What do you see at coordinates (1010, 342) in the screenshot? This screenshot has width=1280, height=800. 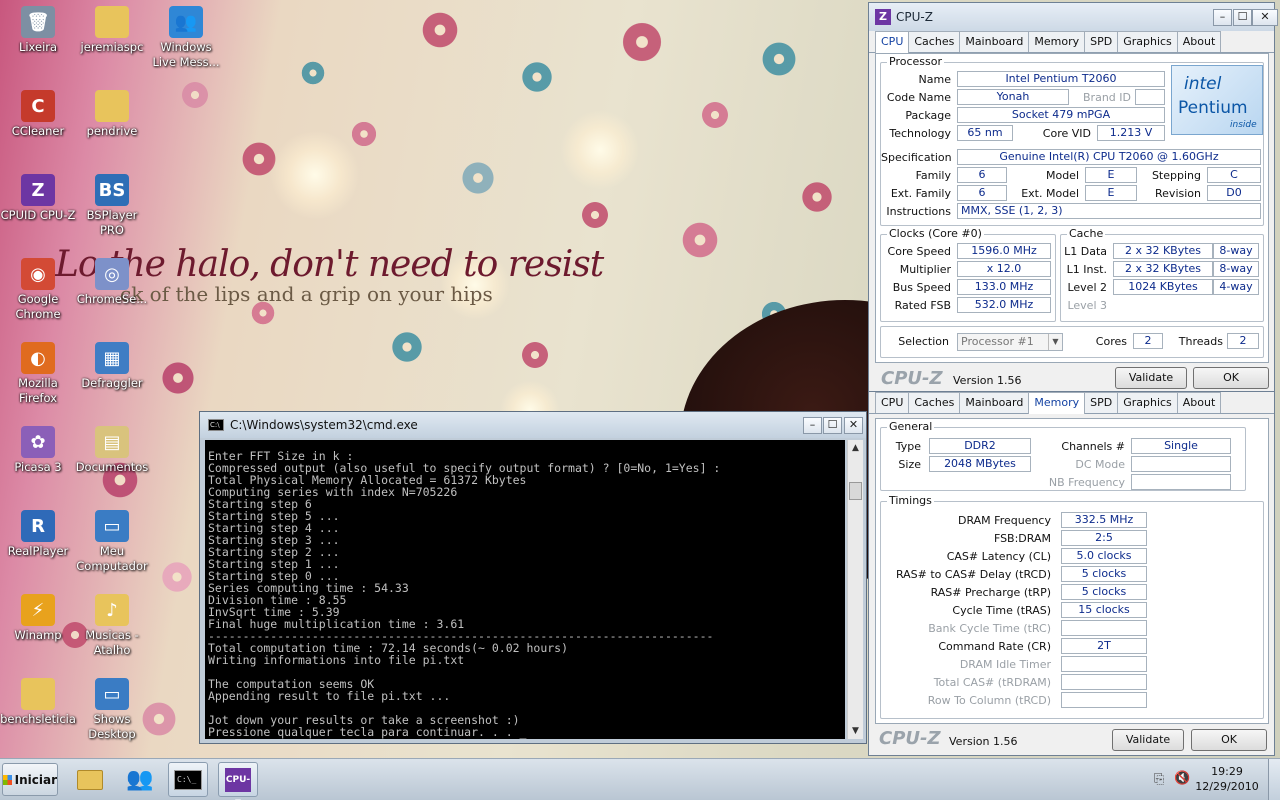 I see `selection-dropdown: Processor #1 ▼` at bounding box center [1010, 342].